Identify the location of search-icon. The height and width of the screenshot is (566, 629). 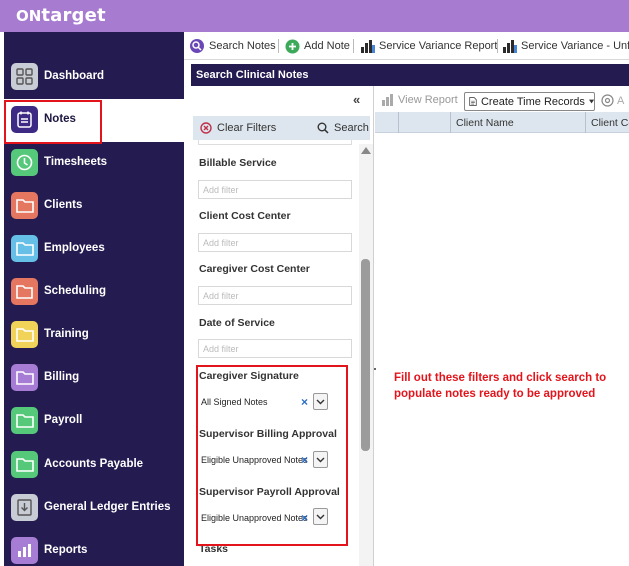
(323, 128).